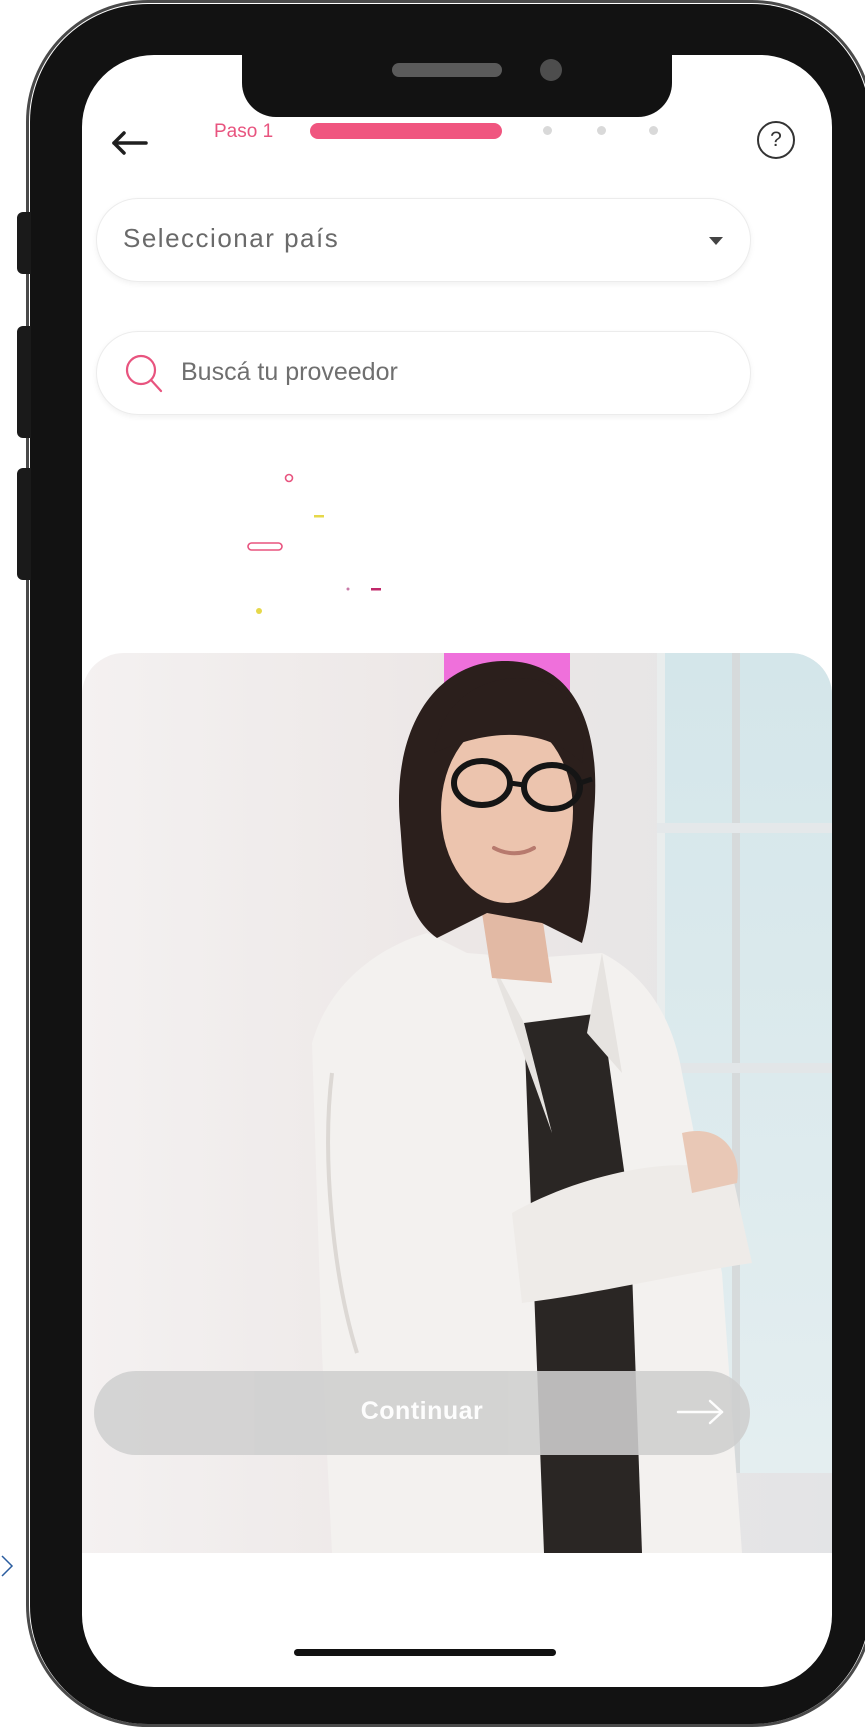  Describe the element at coordinates (289, 372) in the screenshot. I see `search-placeholder: Buscá tu proveedor` at that location.